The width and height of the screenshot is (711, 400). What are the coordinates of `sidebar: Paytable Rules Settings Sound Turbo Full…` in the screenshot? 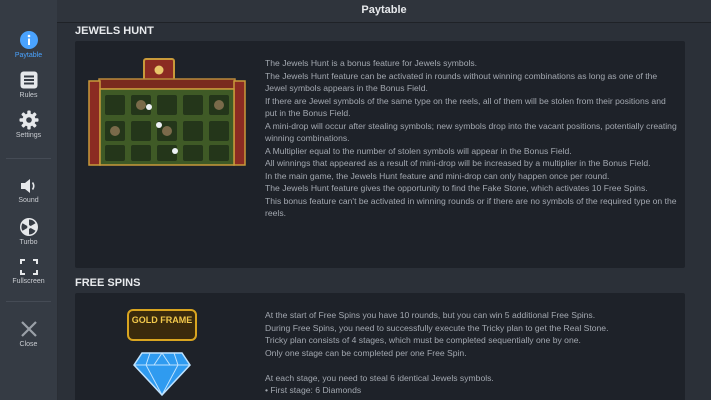 It's located at (29, 200).